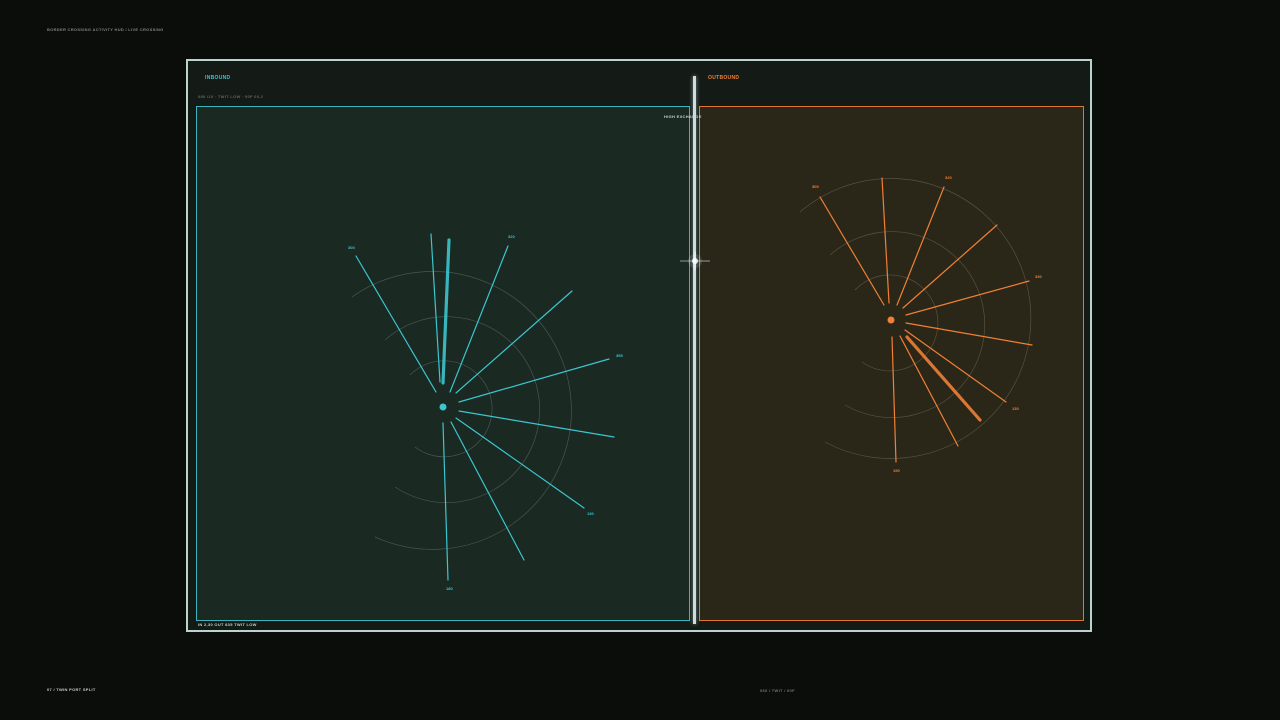  What do you see at coordinates (71, 689) in the screenshot?
I see `footer-left: 07 / TWIN PORT SPLIT` at bounding box center [71, 689].